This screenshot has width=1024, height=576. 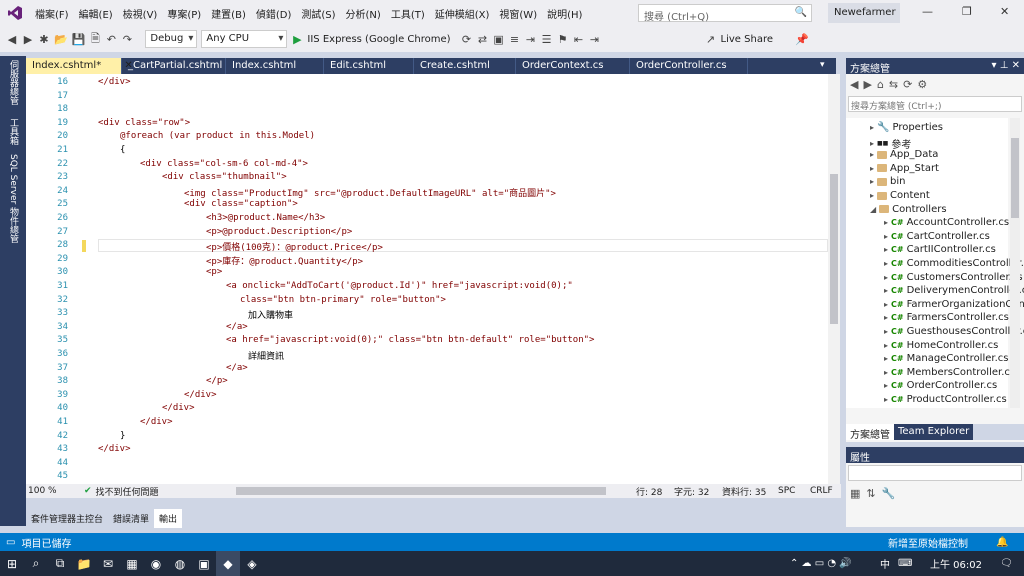 I want to click on scroll-thumb, so click(x=834, y=249).